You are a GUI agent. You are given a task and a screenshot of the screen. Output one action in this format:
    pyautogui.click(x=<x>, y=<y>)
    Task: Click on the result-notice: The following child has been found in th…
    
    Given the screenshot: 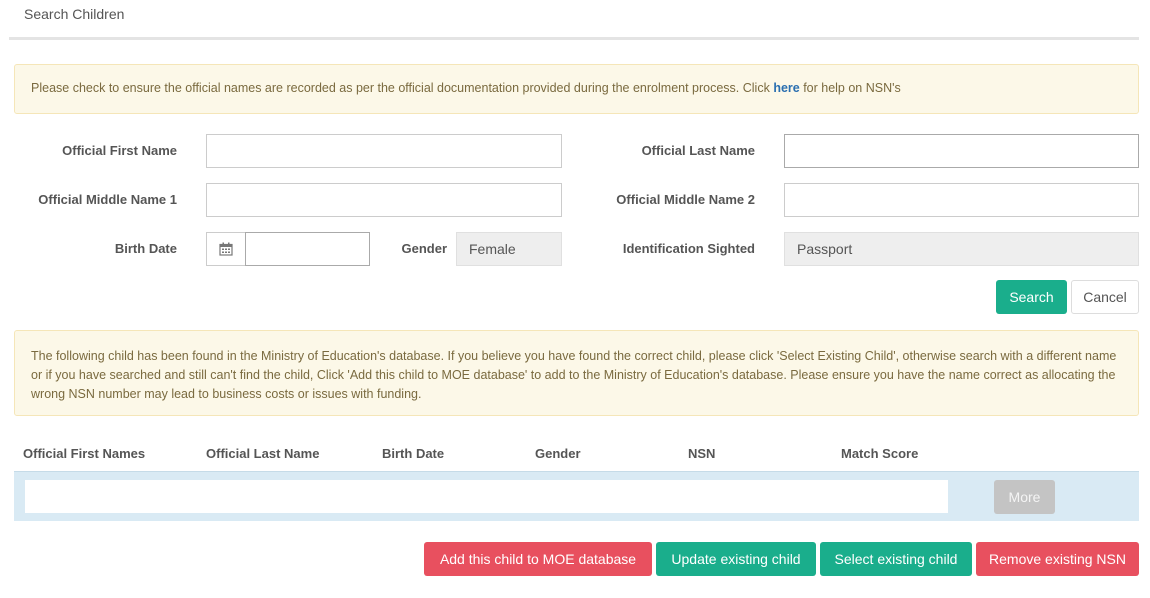 What is the action you would take?
    pyautogui.click(x=576, y=373)
    